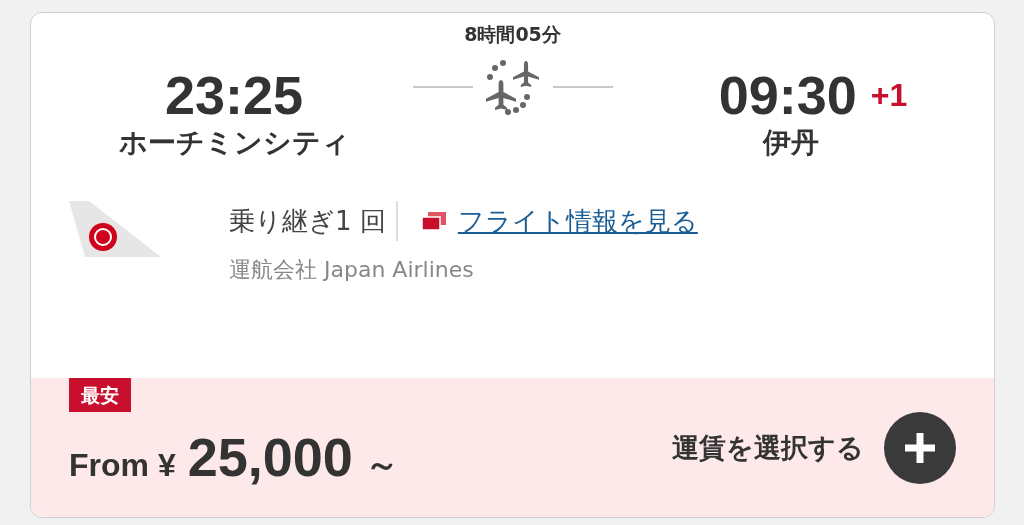 This screenshot has width=1024, height=525. I want to click on flight-duration: 8時間05分, so click(512, 34).